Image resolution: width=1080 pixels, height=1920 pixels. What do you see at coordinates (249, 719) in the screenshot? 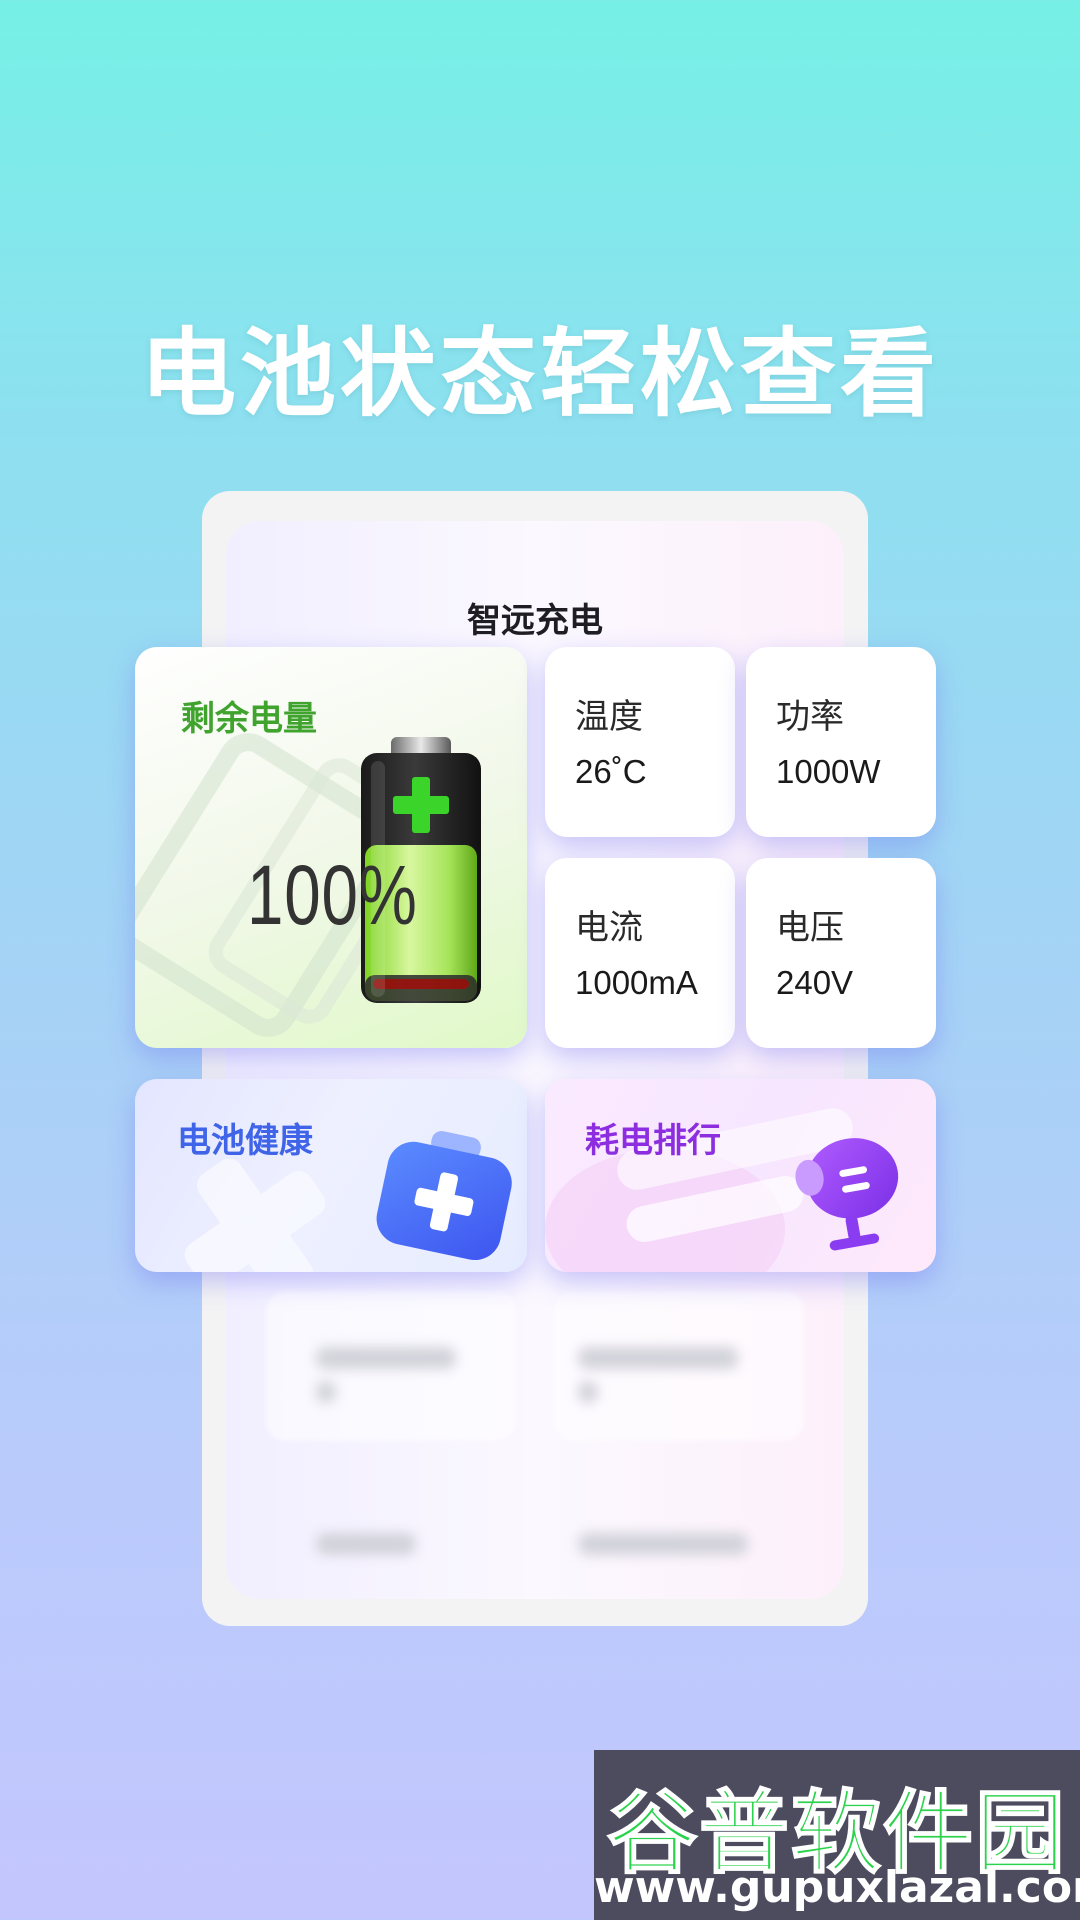
I see `remaining-label: 剩余电量` at bounding box center [249, 719].